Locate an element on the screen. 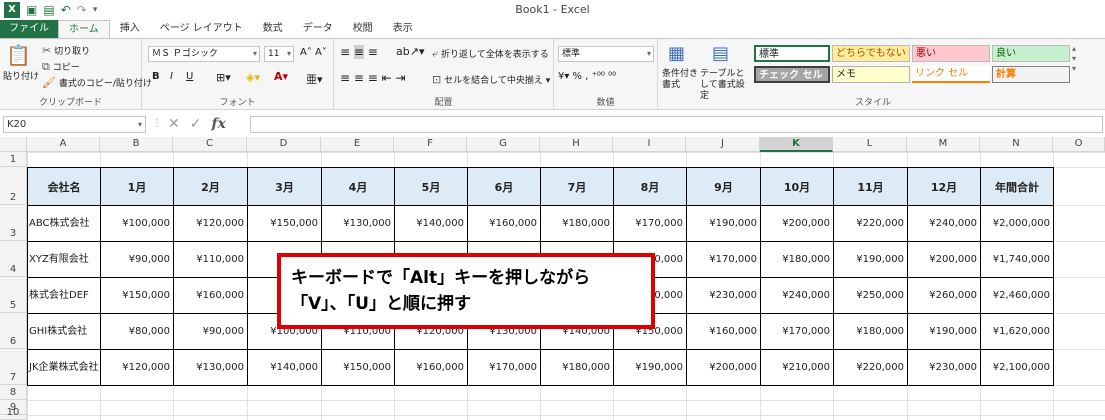 This screenshot has height=420, width=1105. cut-button: ✂ 切り取り is located at coordinates (66, 50).